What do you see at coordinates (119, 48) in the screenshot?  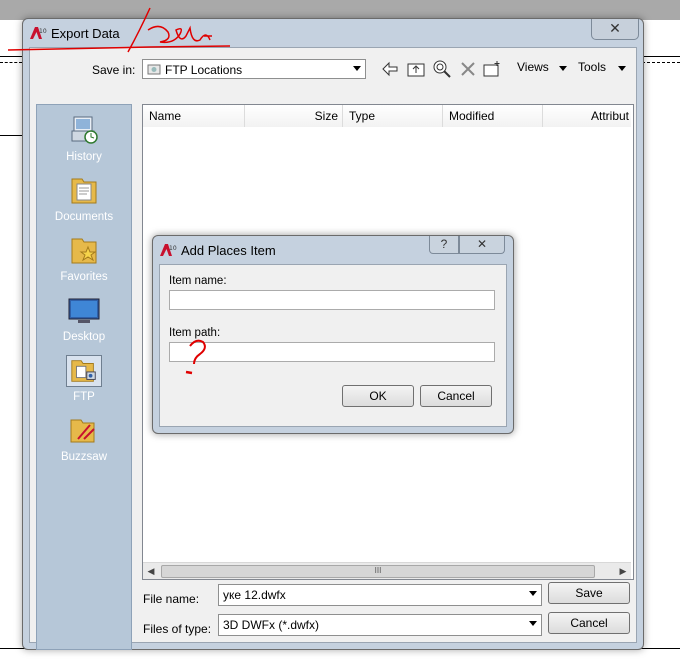 I see `annotation-underline-stroke` at bounding box center [119, 48].